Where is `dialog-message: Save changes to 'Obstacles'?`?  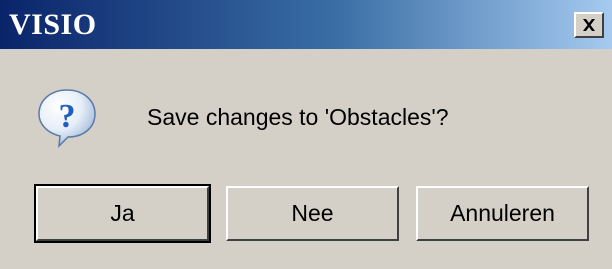 dialog-message: Save changes to 'Obstacles'? is located at coordinates (298, 117).